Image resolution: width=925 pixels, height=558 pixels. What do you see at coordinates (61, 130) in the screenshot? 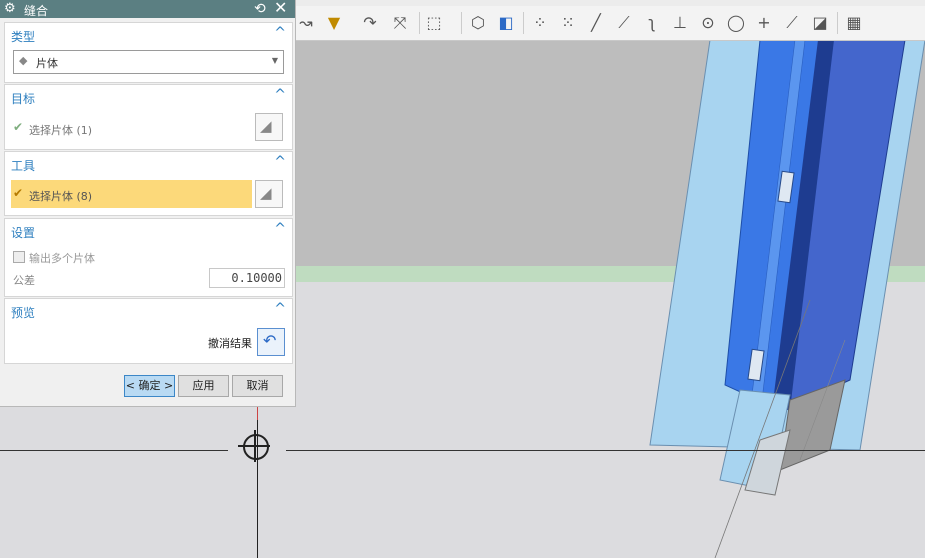
I see `target-select-label: 选择片体 (1)` at bounding box center [61, 130].